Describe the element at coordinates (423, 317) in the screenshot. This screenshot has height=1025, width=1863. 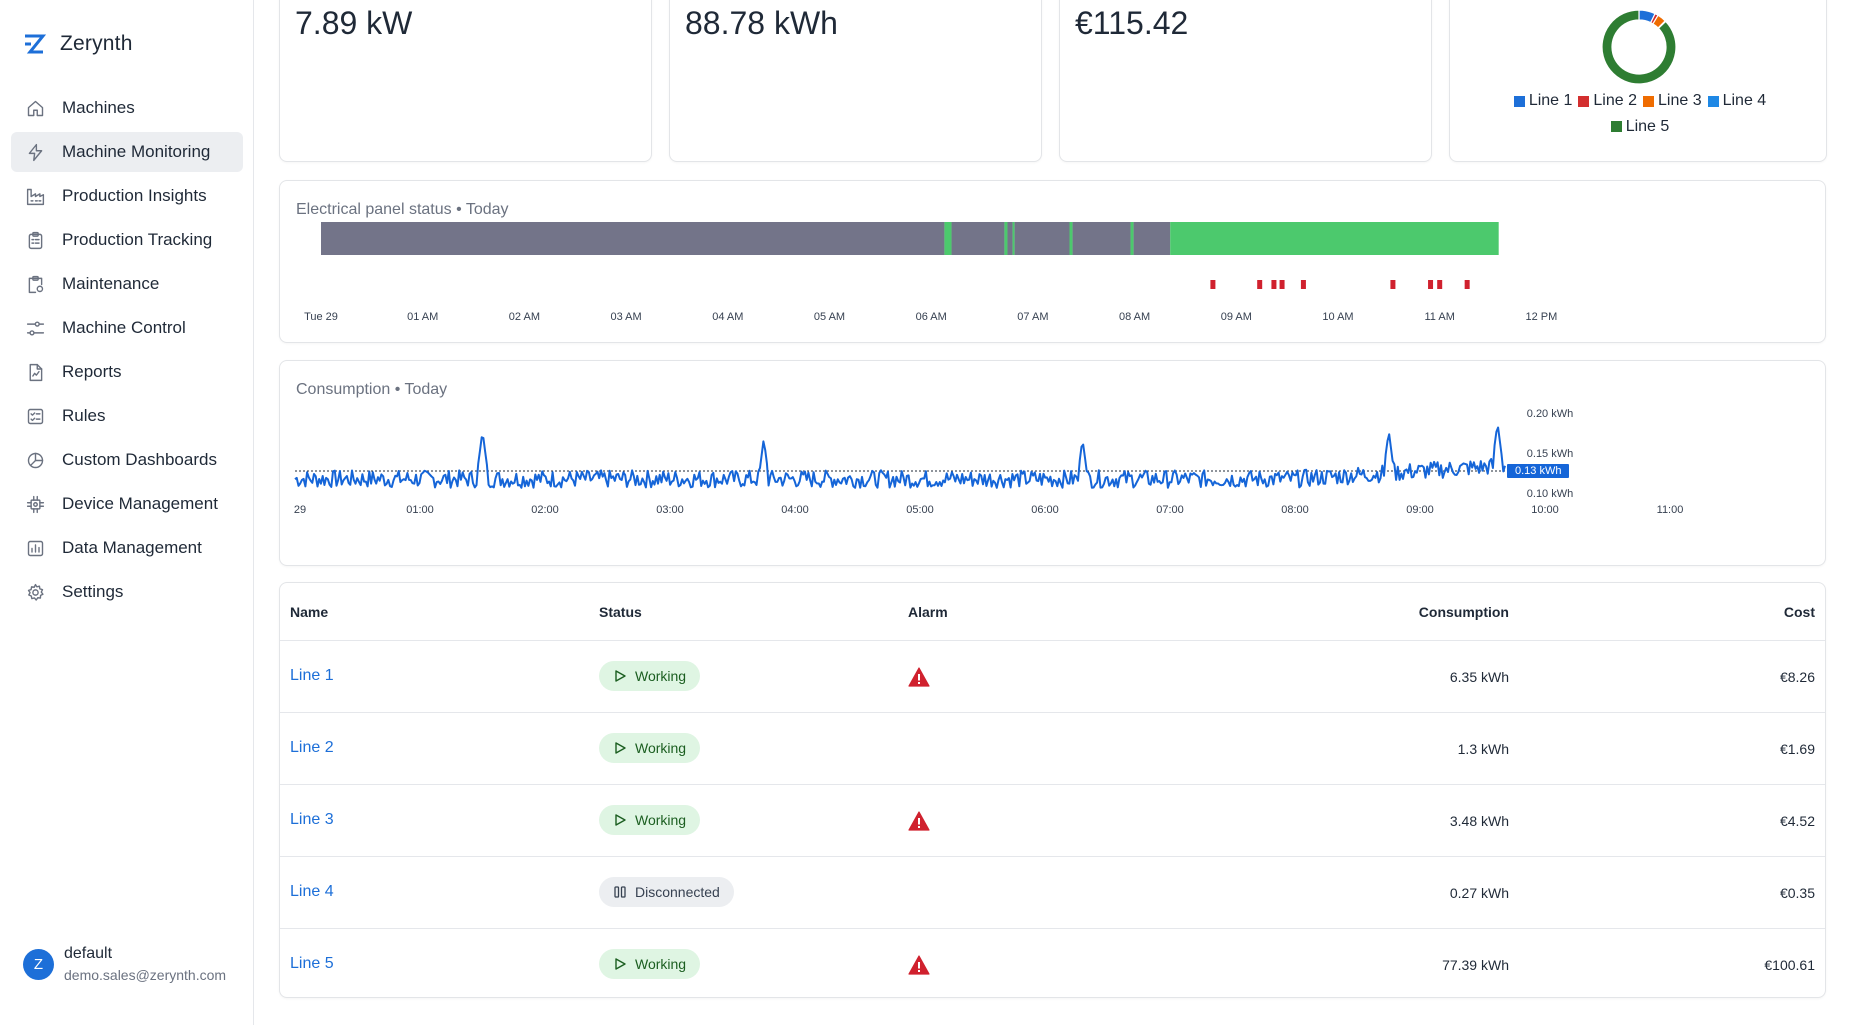
I see `status-tick-label: 01 AM` at that location.